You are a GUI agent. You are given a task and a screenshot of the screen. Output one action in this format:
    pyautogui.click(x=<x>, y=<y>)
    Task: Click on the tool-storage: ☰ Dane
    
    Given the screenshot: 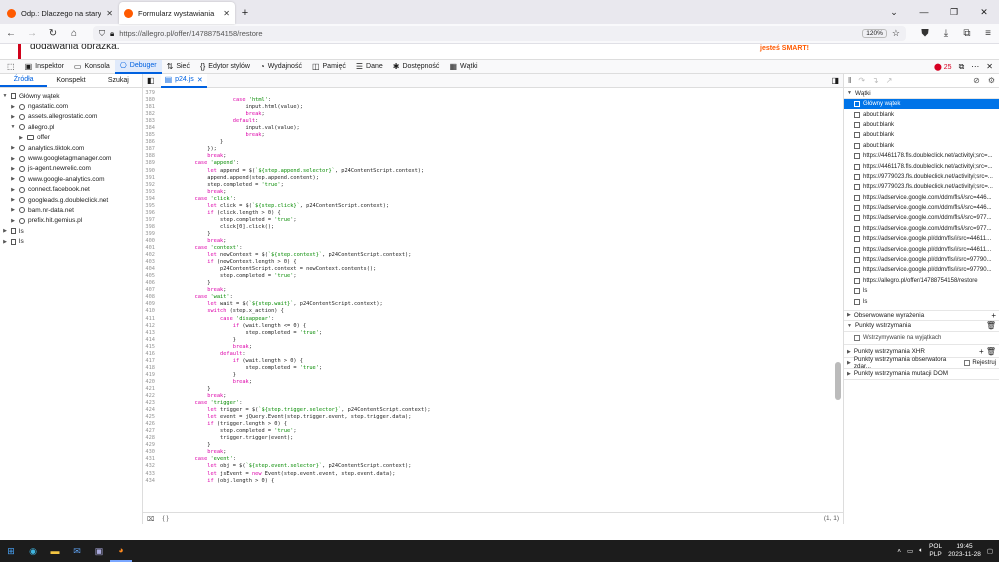 What is the action you would take?
    pyautogui.click(x=369, y=67)
    